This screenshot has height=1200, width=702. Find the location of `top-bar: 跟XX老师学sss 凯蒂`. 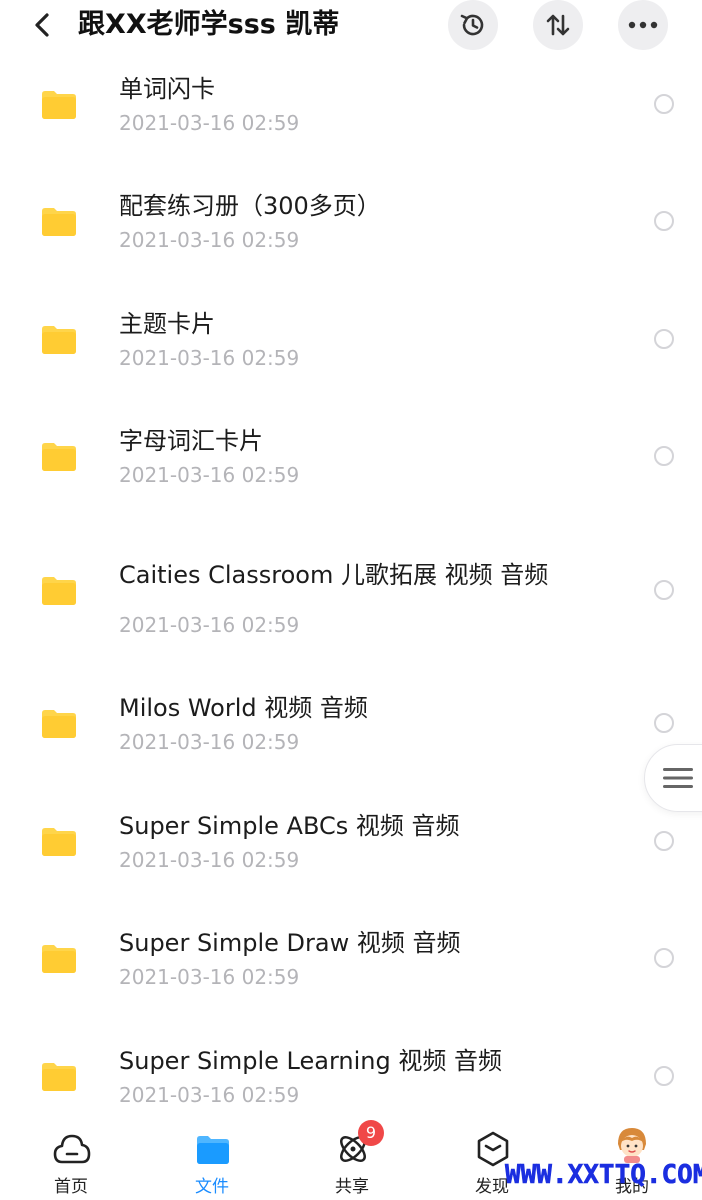

top-bar: 跟XX老师学sss 凯蒂 is located at coordinates (351, 26).